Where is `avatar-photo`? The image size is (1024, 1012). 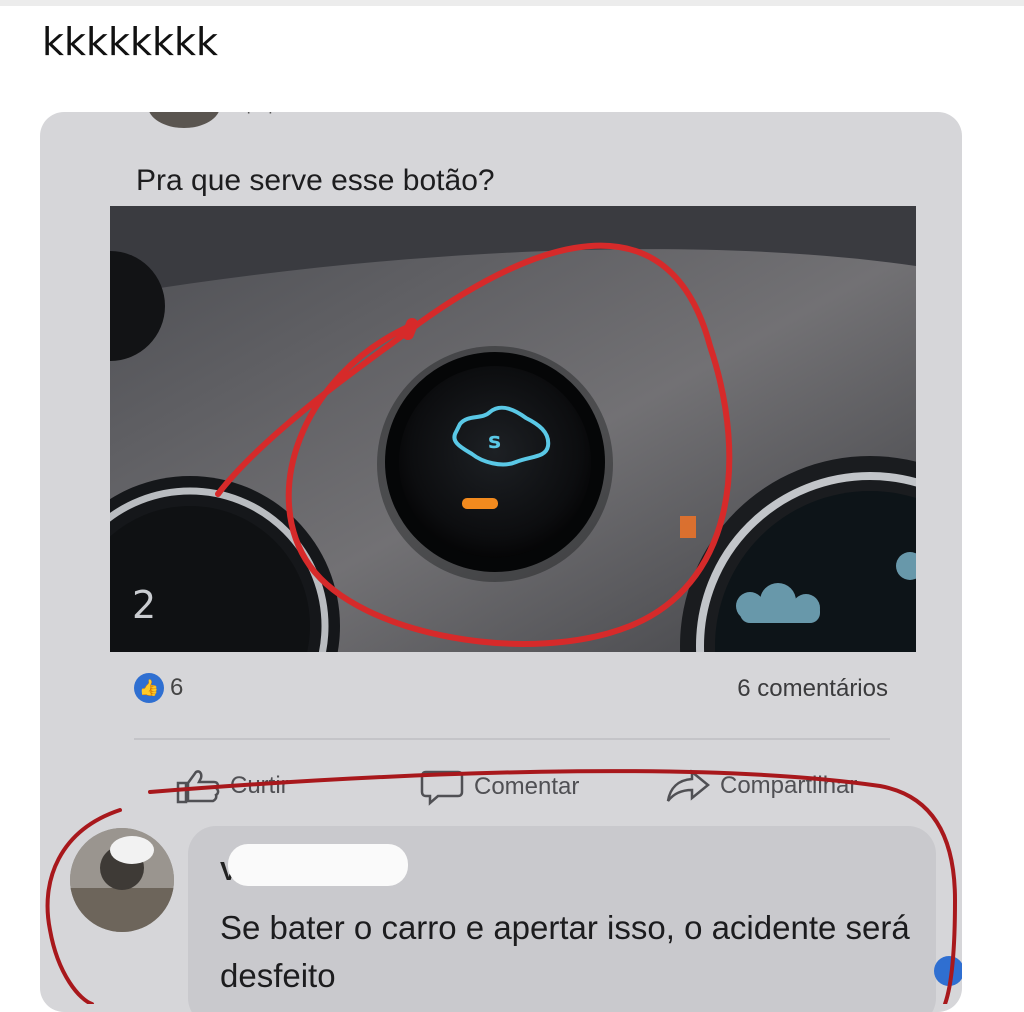 avatar-photo is located at coordinates (122, 880).